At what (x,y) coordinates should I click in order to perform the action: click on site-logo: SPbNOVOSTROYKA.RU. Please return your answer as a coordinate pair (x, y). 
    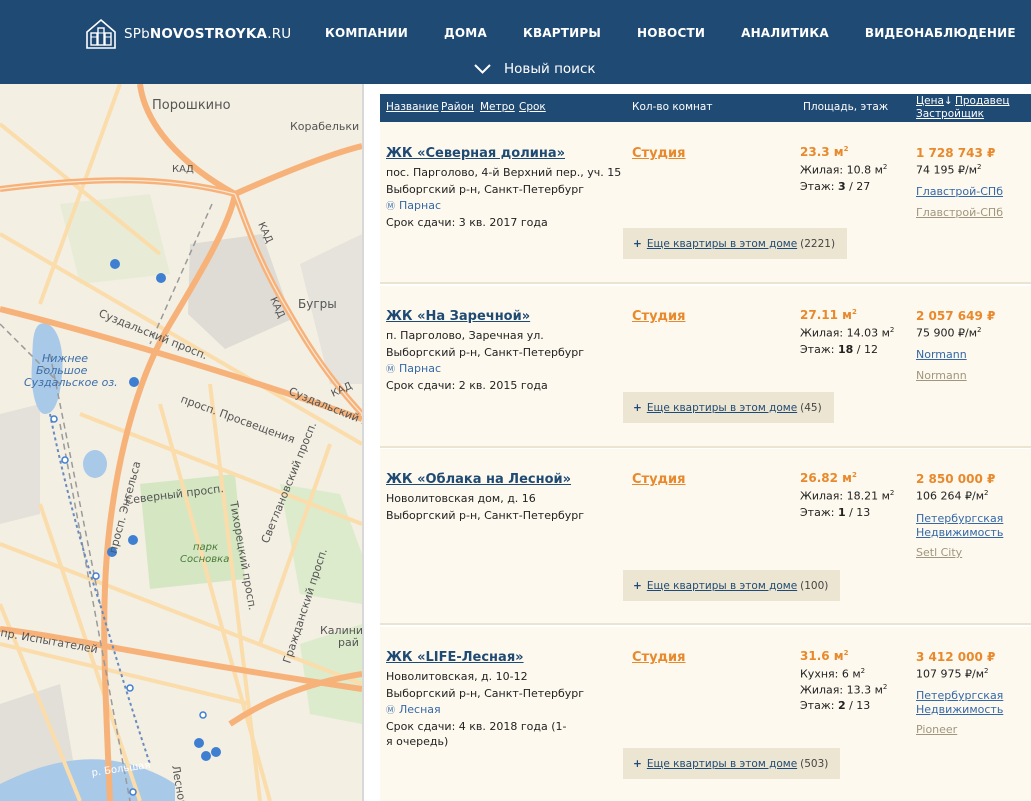
    Looking at the image, I should click on (188, 34).